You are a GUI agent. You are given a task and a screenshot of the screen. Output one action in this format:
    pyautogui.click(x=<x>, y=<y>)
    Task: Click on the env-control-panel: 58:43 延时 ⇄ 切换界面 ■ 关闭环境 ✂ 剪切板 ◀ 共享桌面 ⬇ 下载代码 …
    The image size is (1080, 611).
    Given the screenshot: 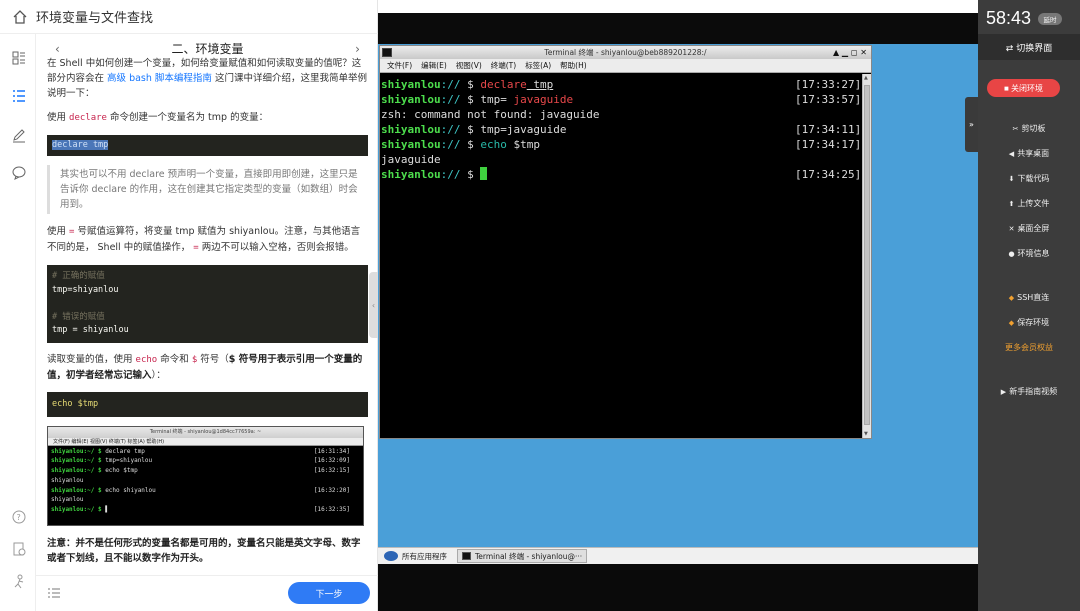 What is the action you would take?
    pyautogui.click(x=1029, y=305)
    